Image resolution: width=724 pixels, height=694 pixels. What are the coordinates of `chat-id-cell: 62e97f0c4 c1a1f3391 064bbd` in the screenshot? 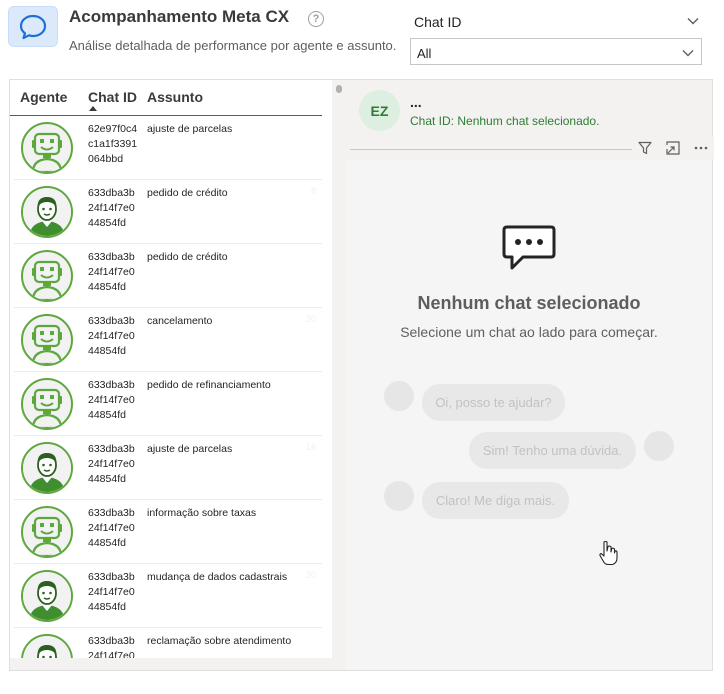 It's located at (116, 144).